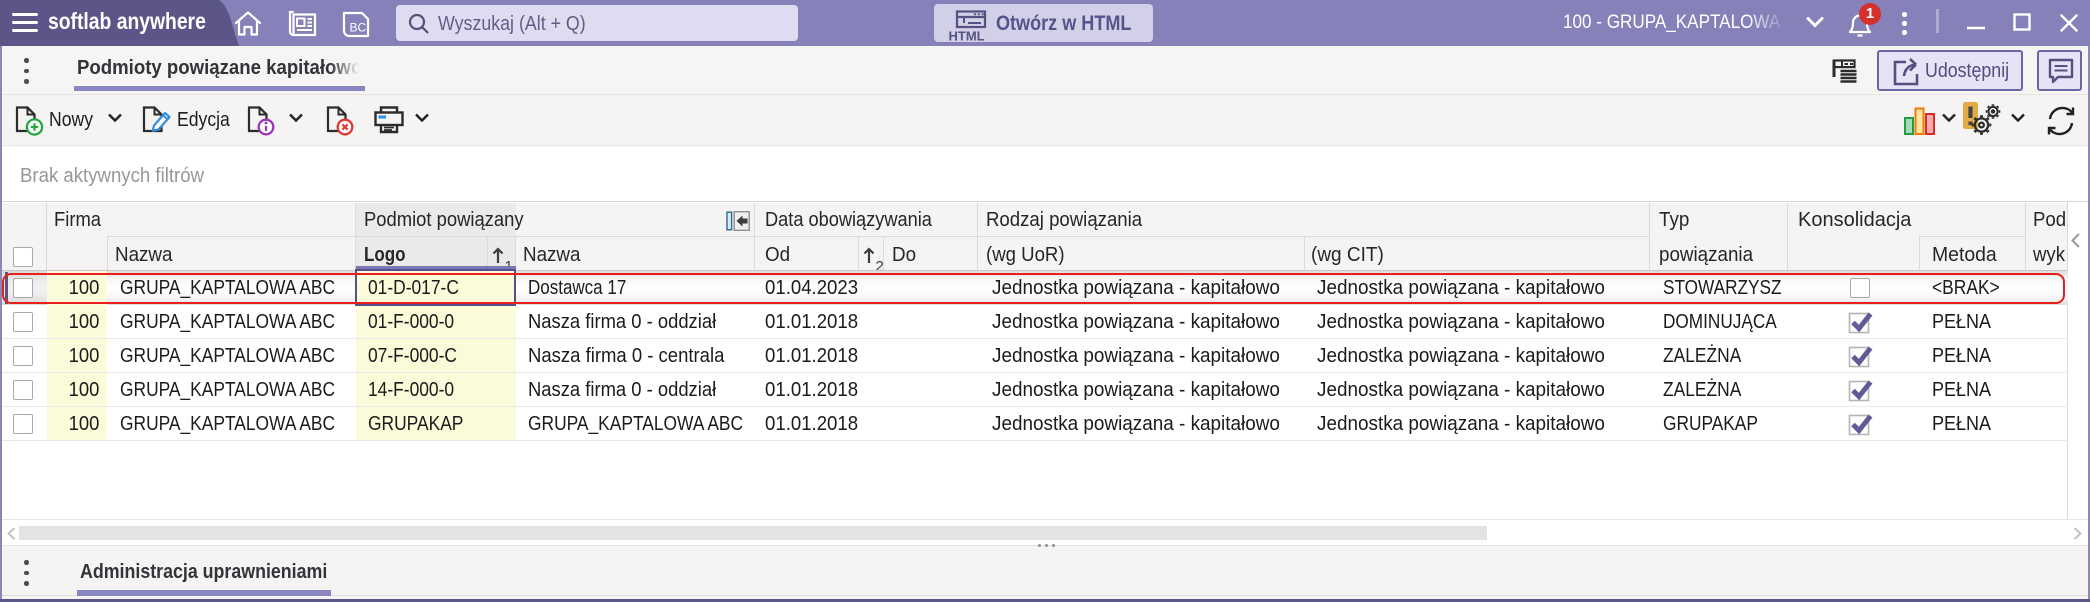 The image size is (2090, 602). What do you see at coordinates (967, 36) in the screenshot?
I see `svg-text: HTML` at bounding box center [967, 36].